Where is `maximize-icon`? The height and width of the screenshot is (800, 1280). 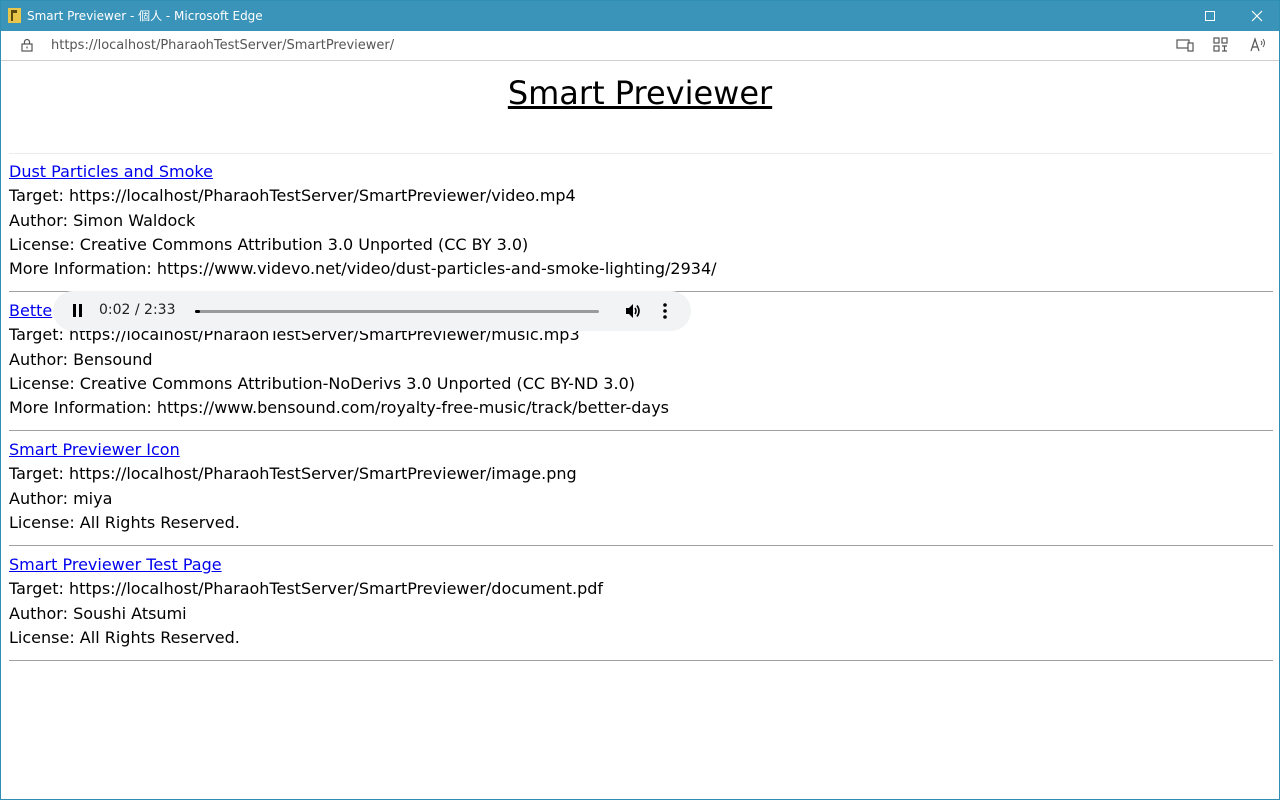 maximize-icon is located at coordinates (1210, 16).